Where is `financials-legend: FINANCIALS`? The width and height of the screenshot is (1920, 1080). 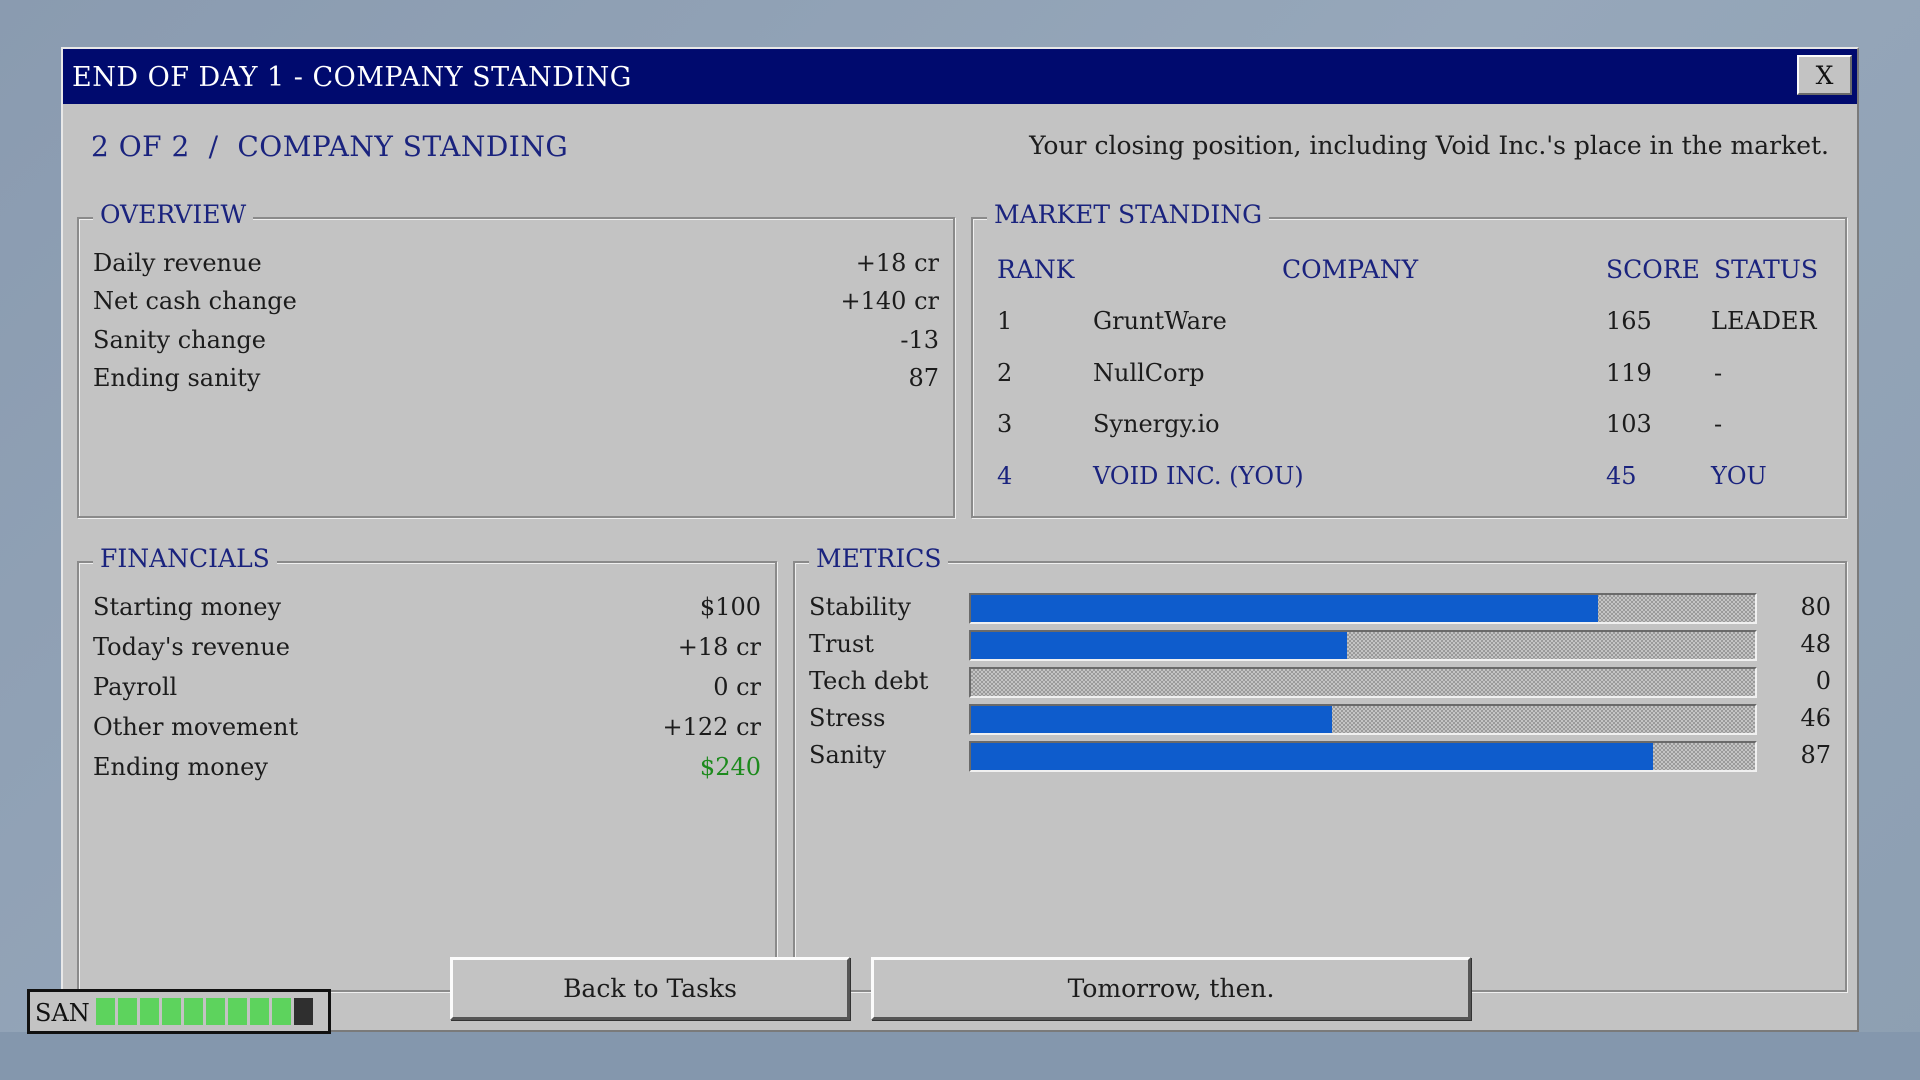
financials-legend: FINANCIALS is located at coordinates (185, 558).